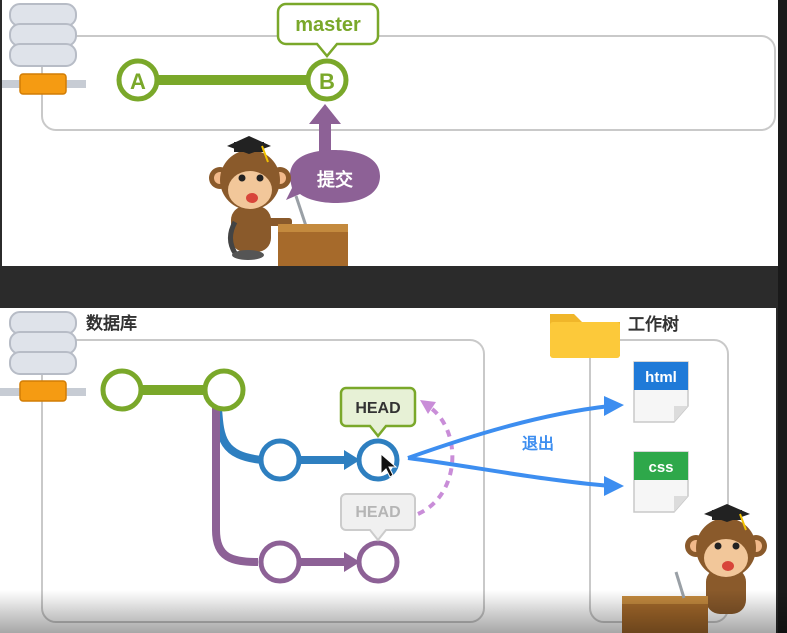 Image resolution: width=787 pixels, height=633 pixels. What do you see at coordinates (377, 408) in the screenshot?
I see `head-active-label: HEAD` at bounding box center [377, 408].